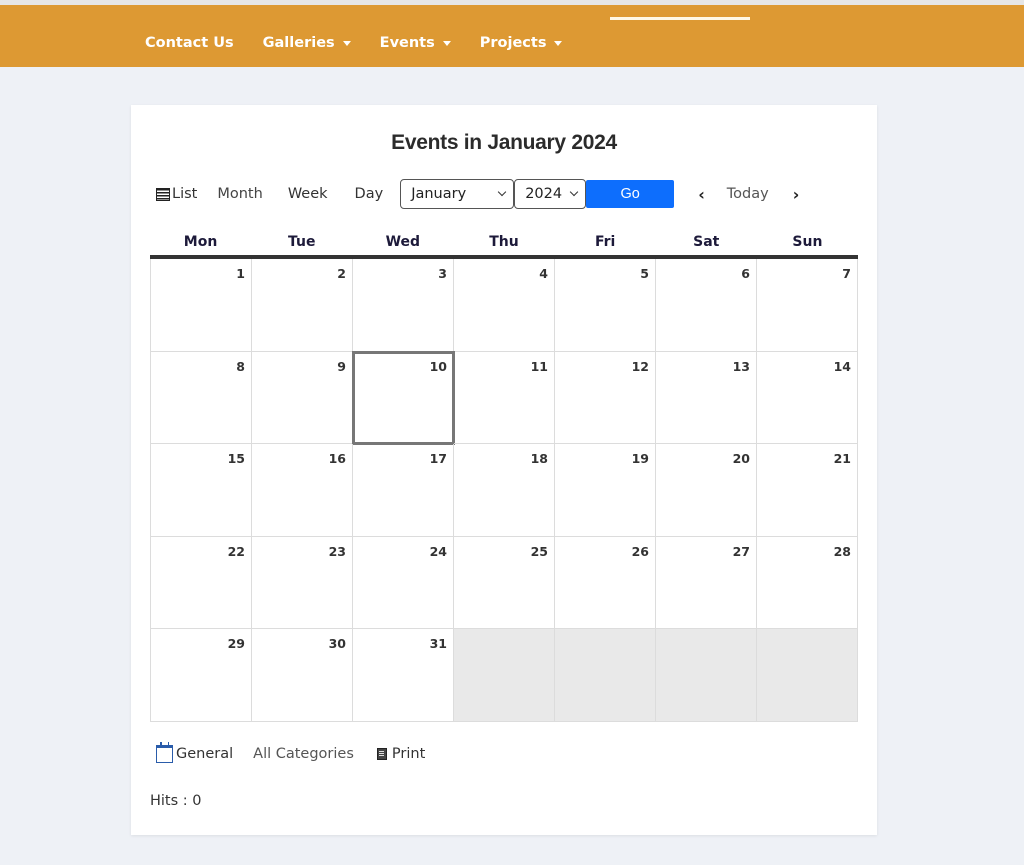  I want to click on day-number: 5, so click(644, 273).